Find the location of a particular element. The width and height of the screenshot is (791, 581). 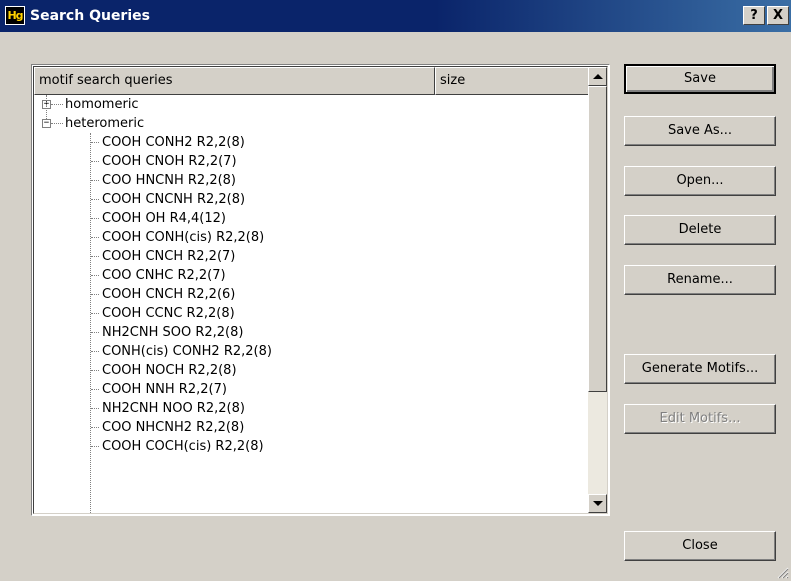

query-item-label: NH2CNH NOO R2,2(8) is located at coordinates (173, 408).